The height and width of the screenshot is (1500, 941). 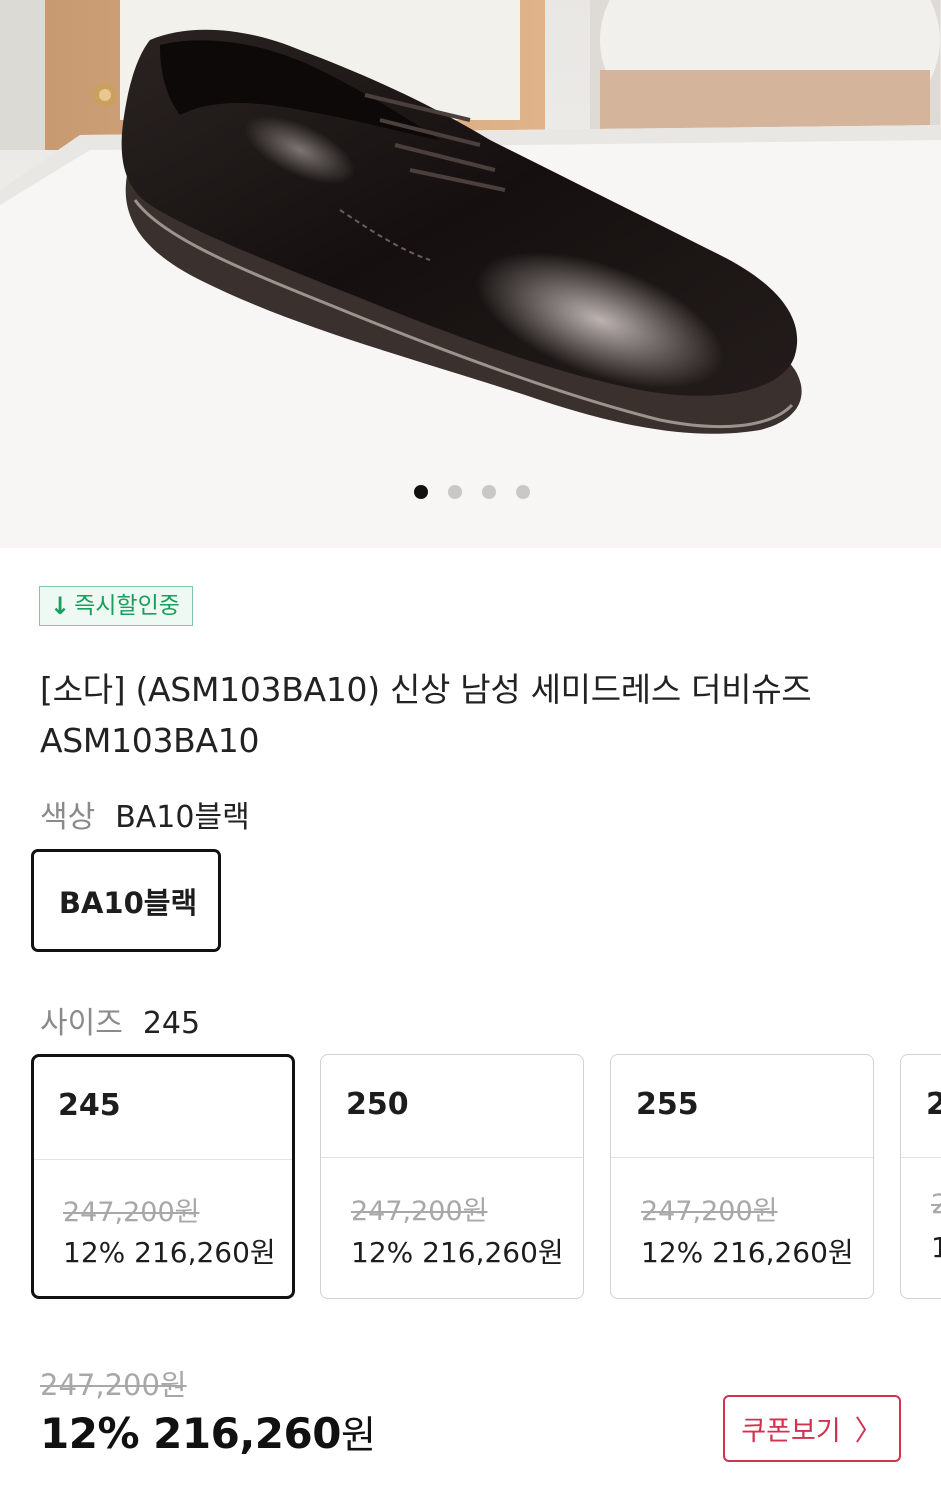 I want to click on size-value: 250, so click(x=377, y=1104).